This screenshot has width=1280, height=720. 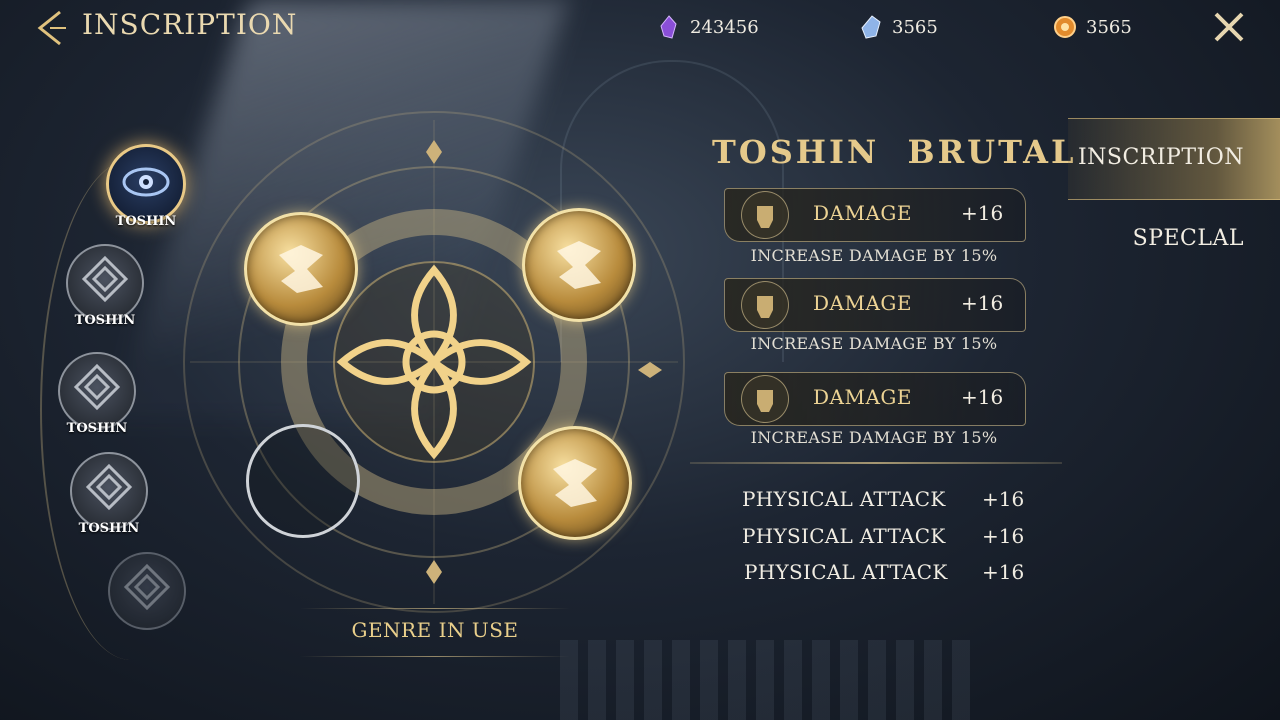 I want to click on tab-special: SPECLAL, so click(x=1174, y=240).